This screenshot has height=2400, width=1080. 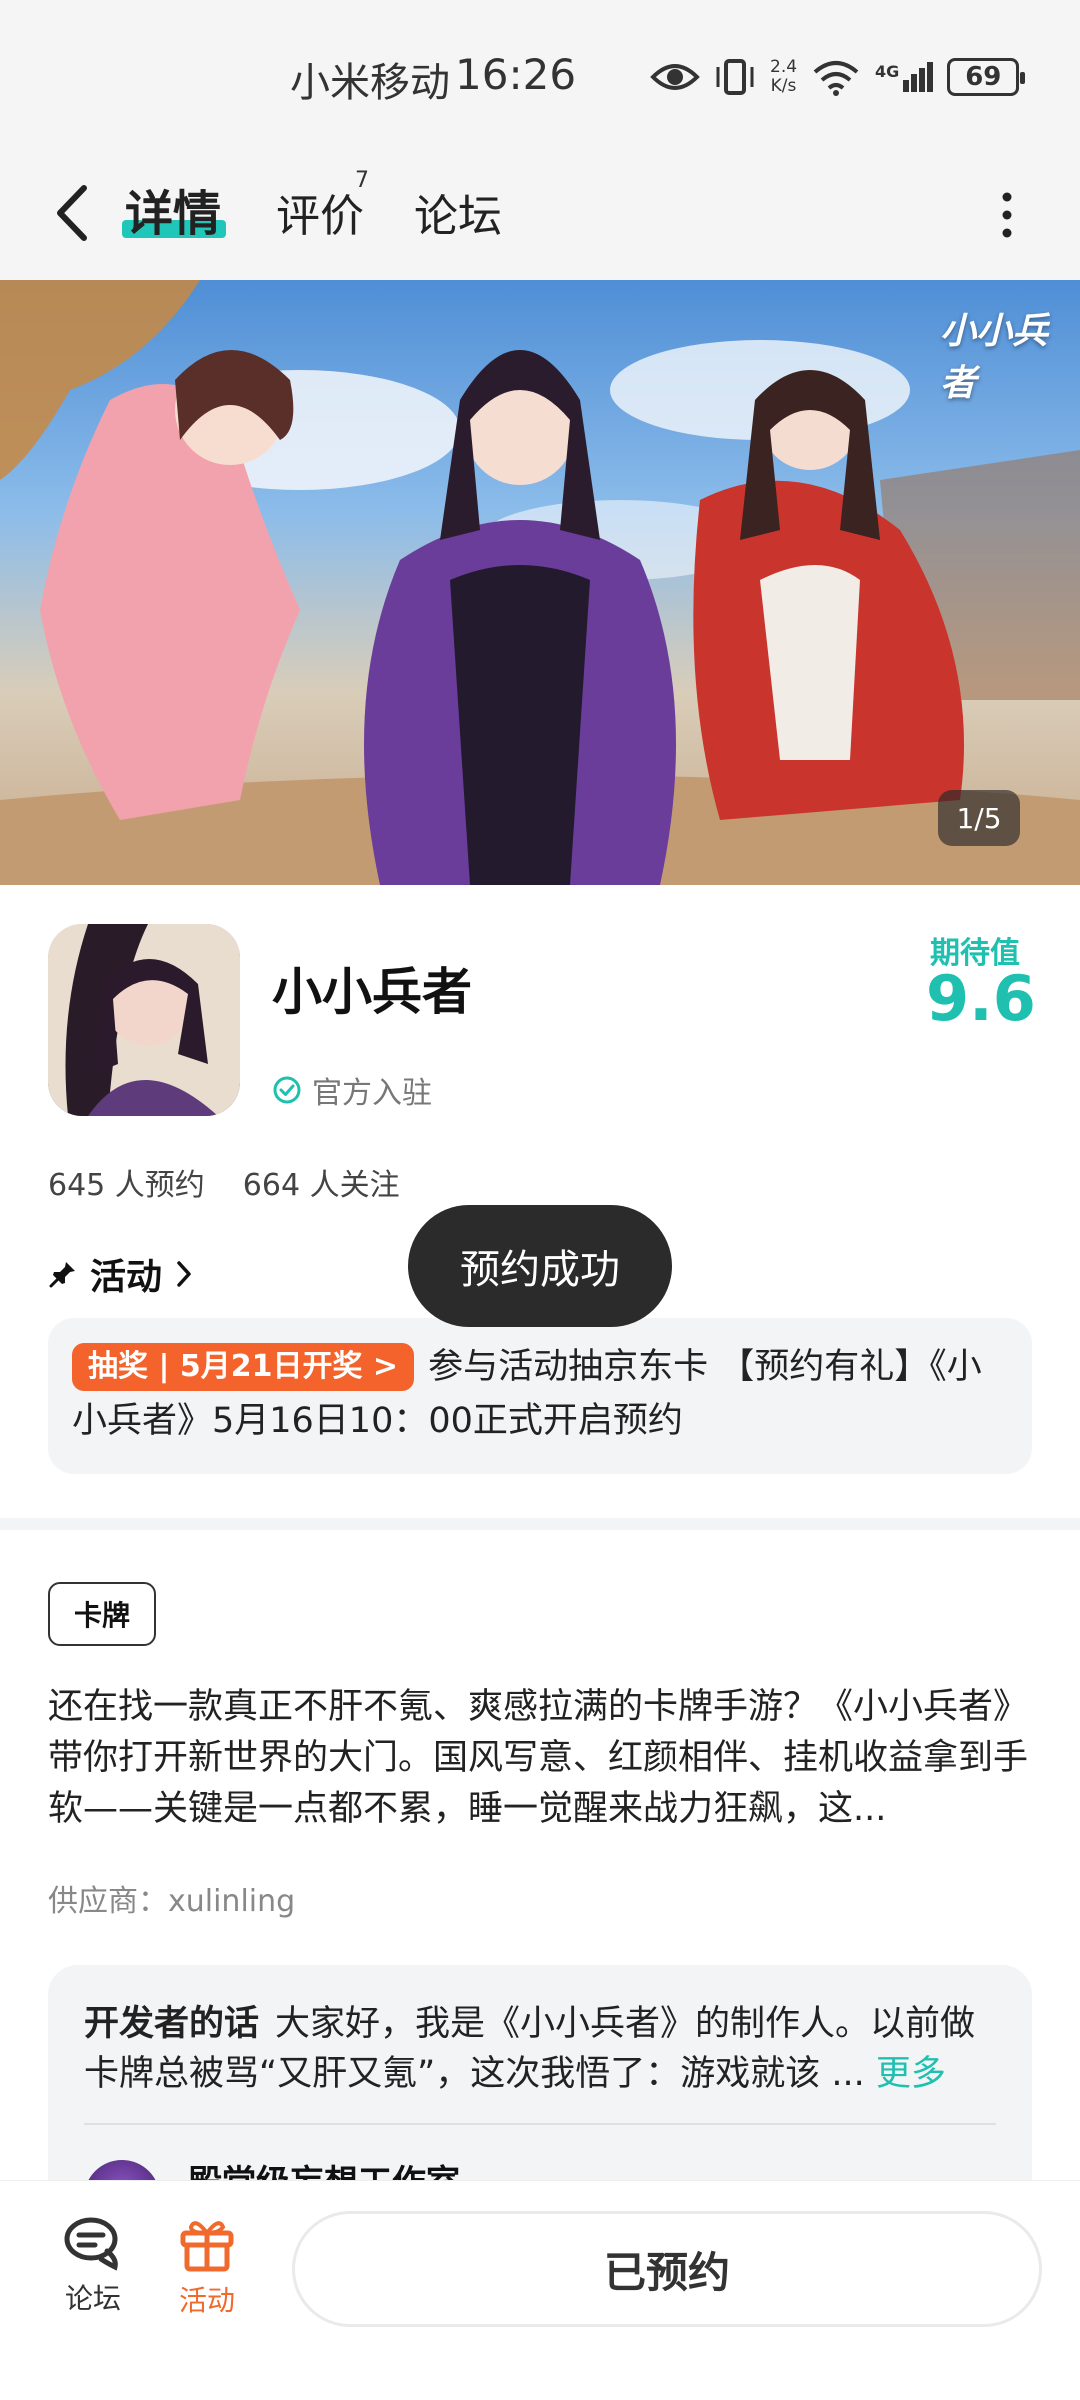 What do you see at coordinates (904, 77) in the screenshot?
I see `cell-signal-icon: 4G` at bounding box center [904, 77].